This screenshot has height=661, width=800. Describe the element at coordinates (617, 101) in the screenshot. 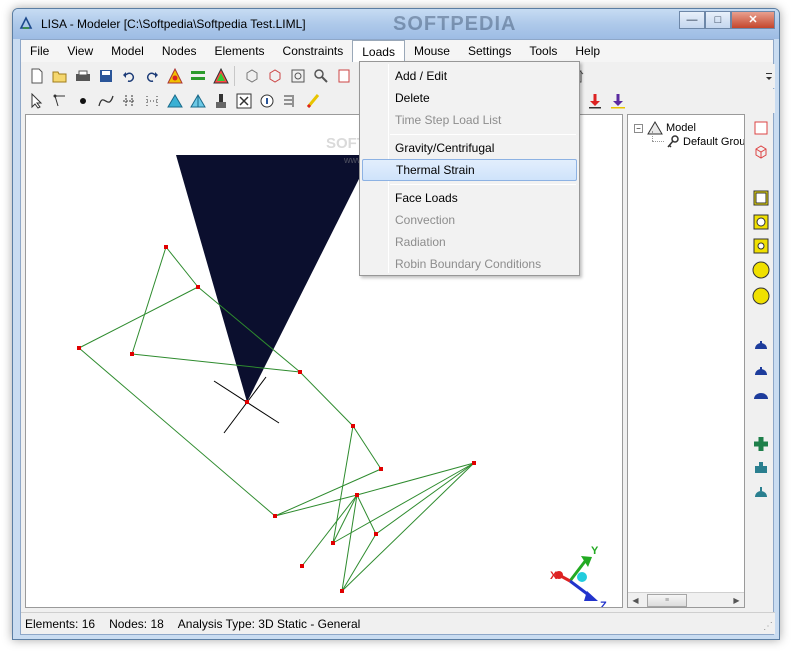

I see `distributed-load-icon` at that location.